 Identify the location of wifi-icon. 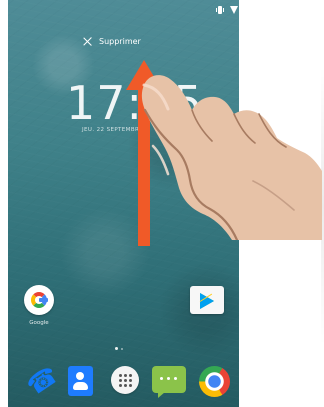
(234, 9).